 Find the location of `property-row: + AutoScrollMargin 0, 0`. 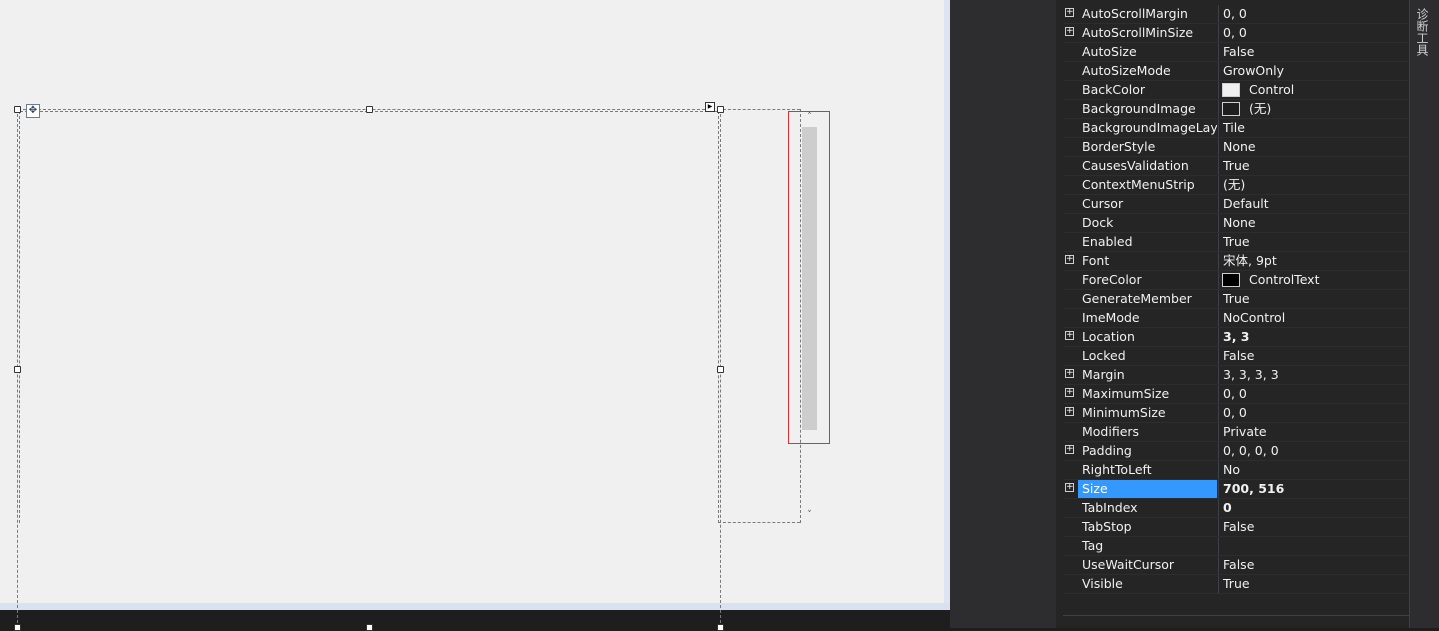

property-row: + AutoScrollMargin 0, 0 is located at coordinates (1236, 14).